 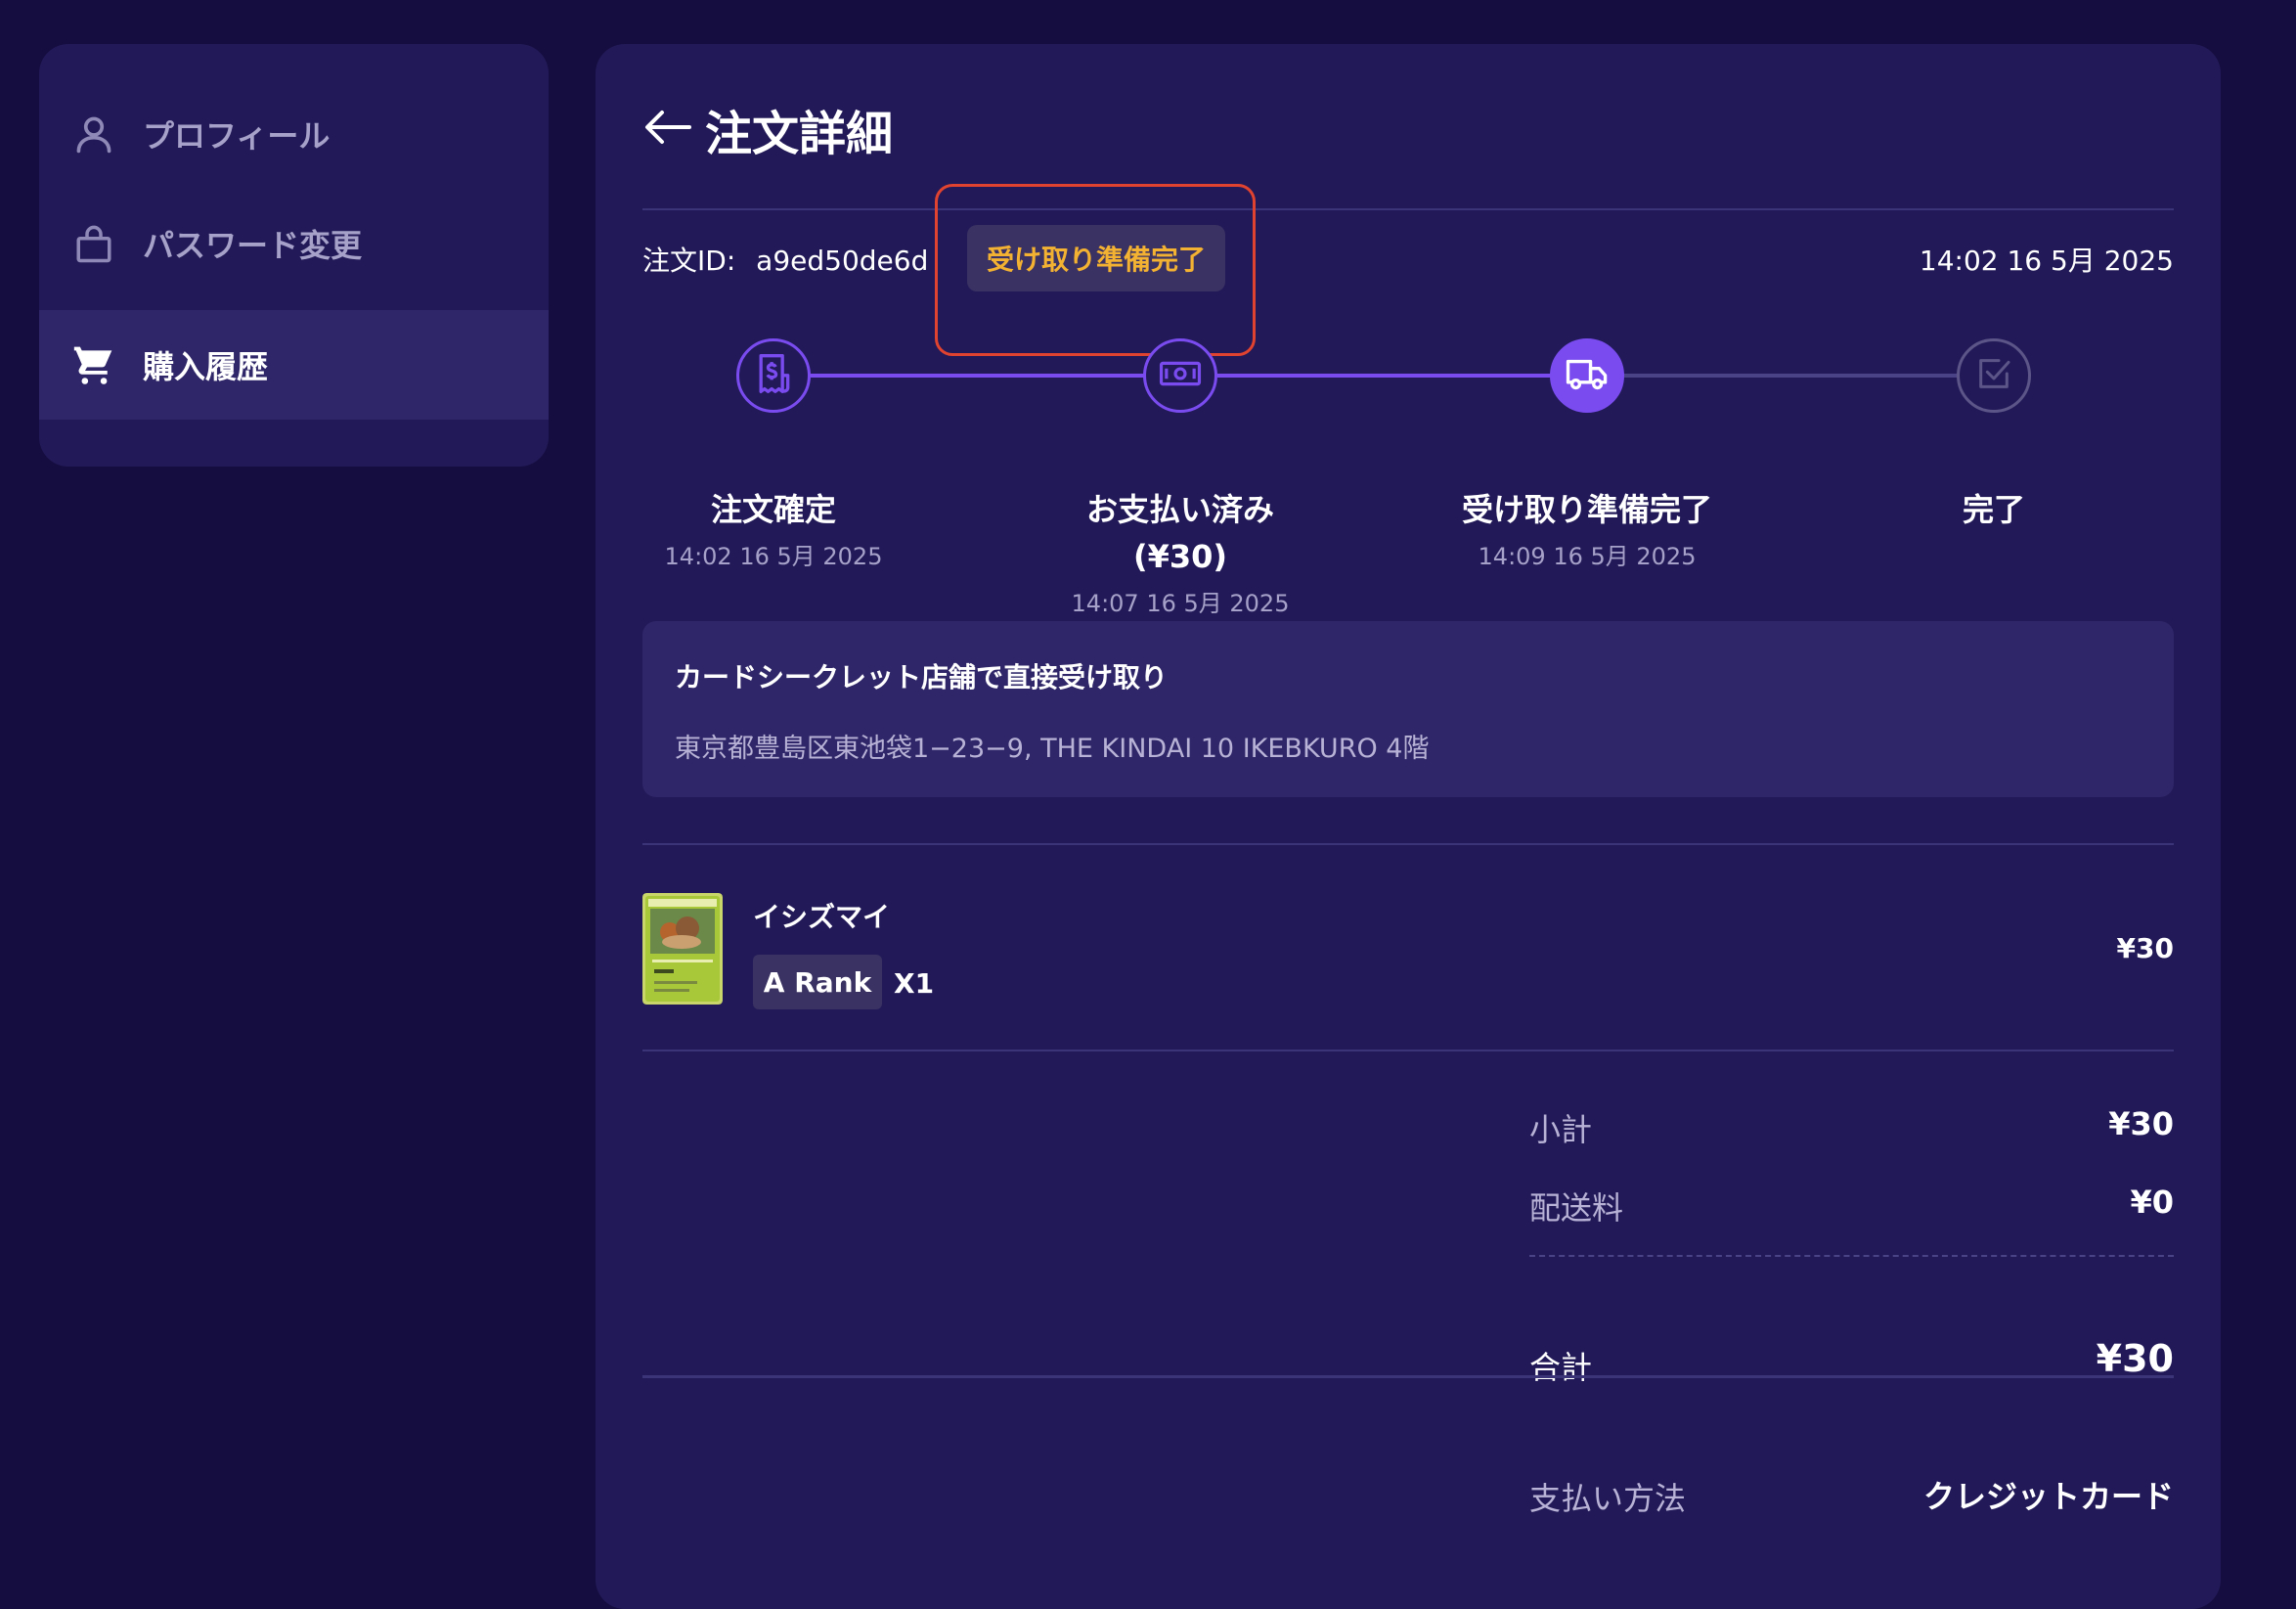 What do you see at coordinates (1608, 1498) in the screenshot?
I see `payment-method-label: 支払い方法` at bounding box center [1608, 1498].